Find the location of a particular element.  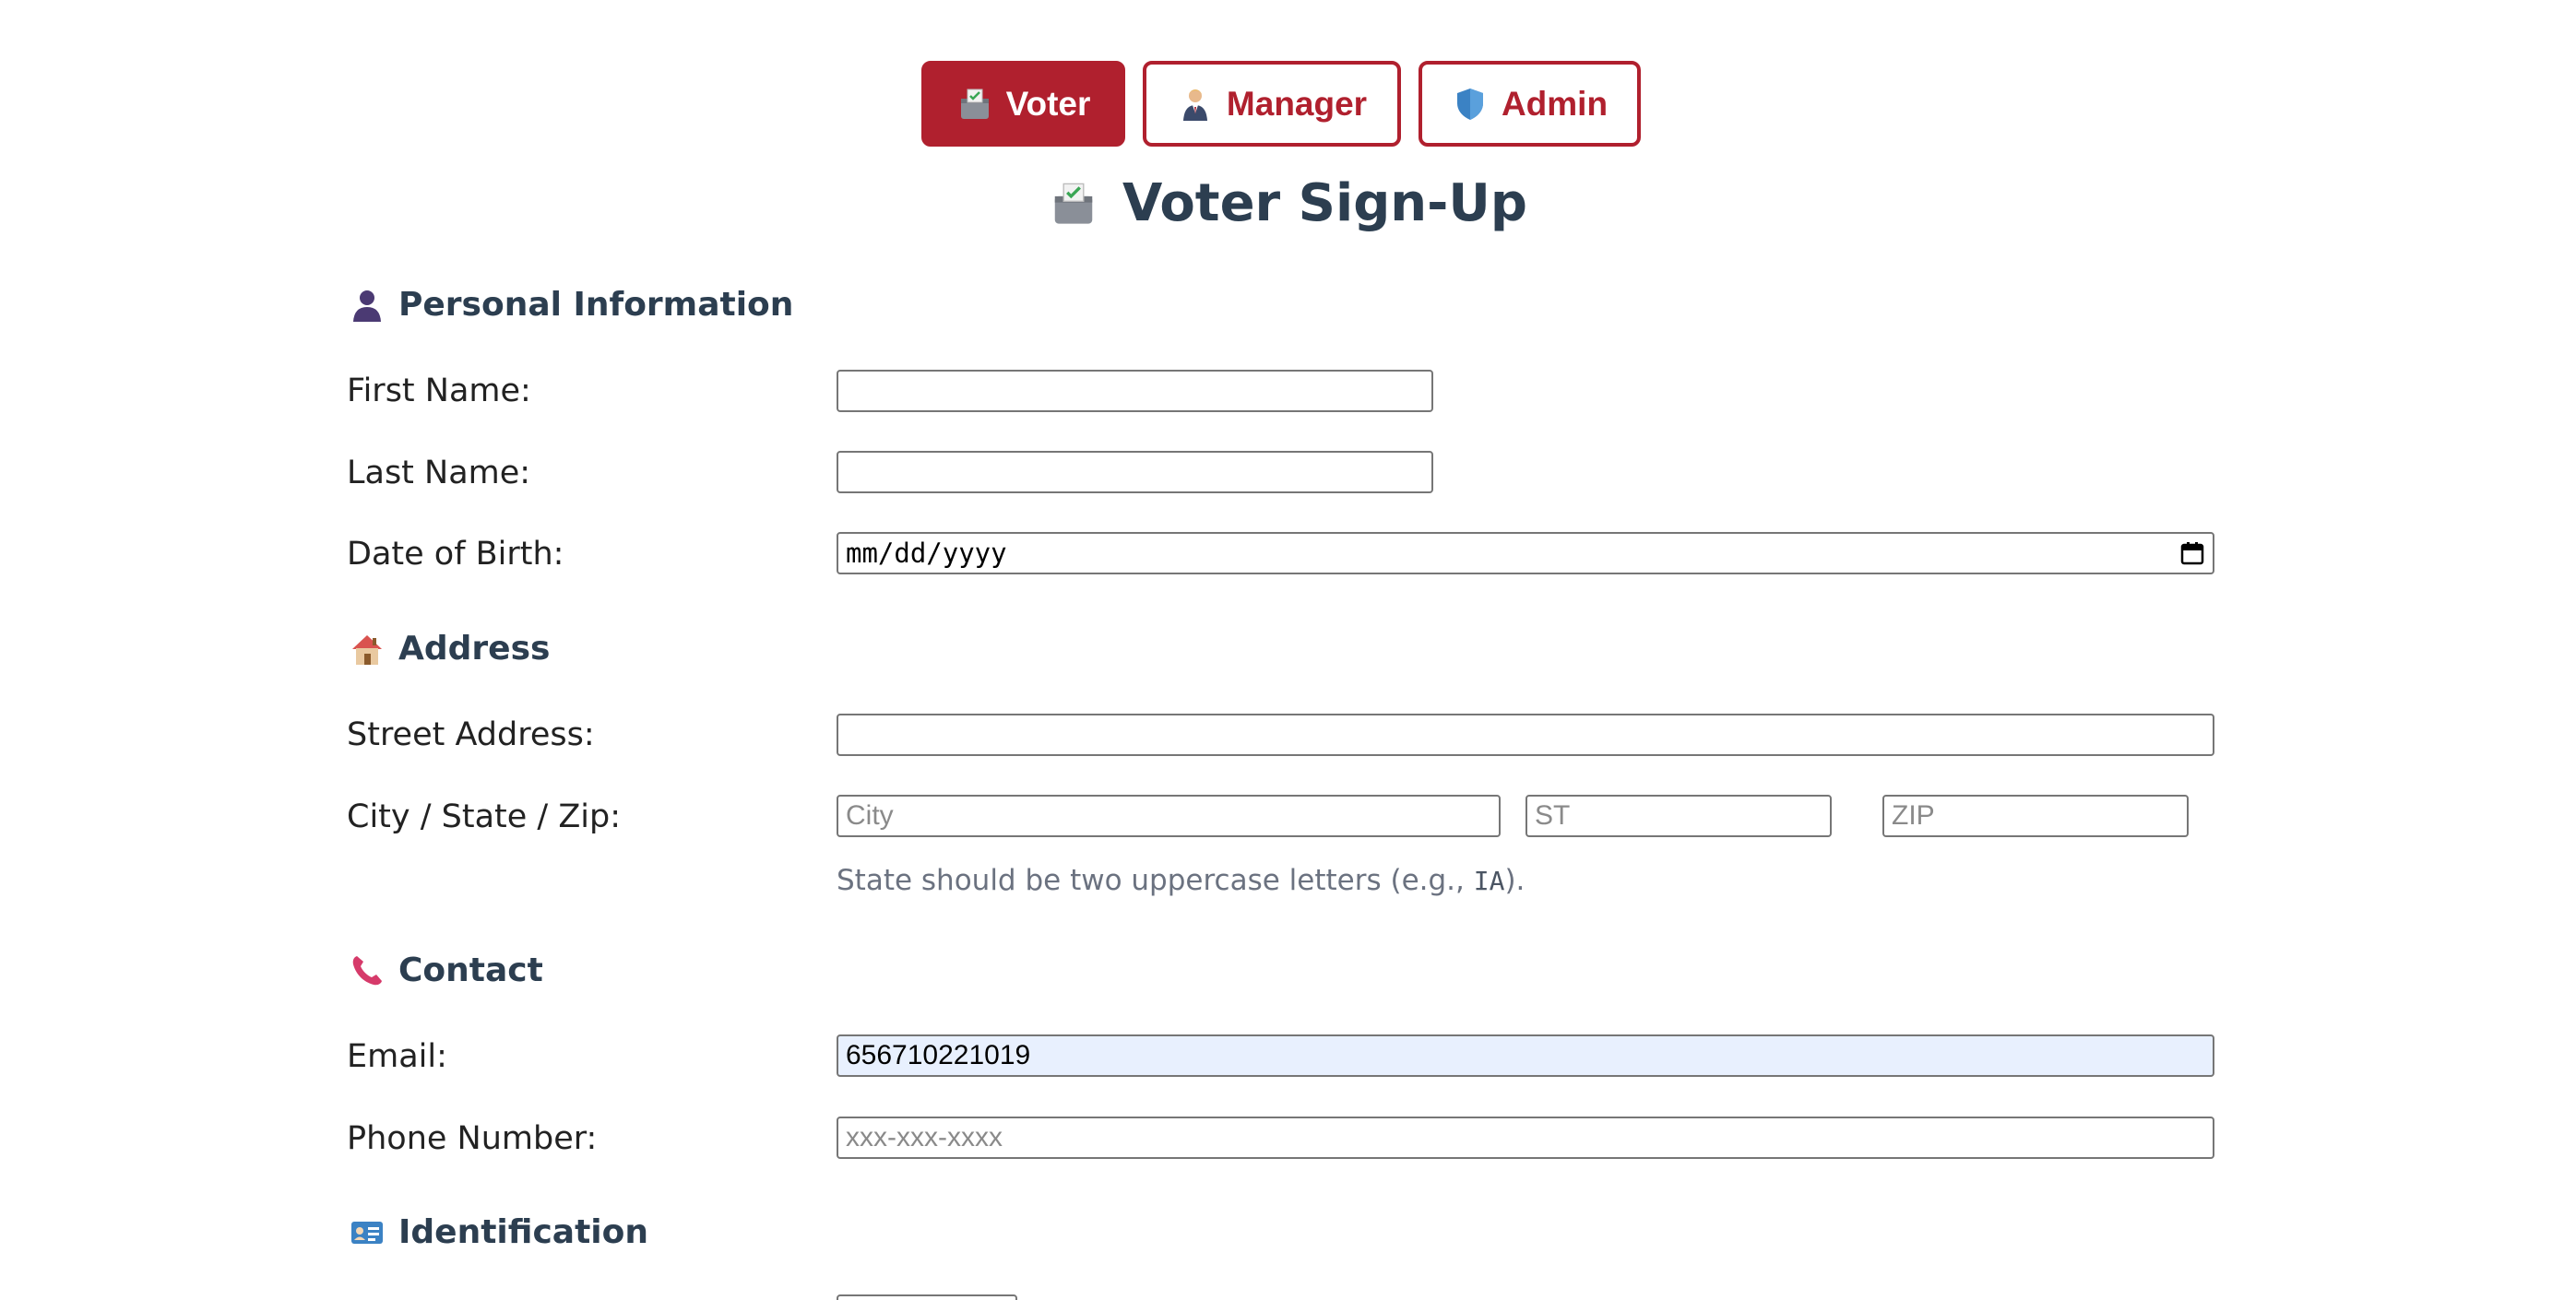

calendar-icon is located at coordinates (2192, 553).